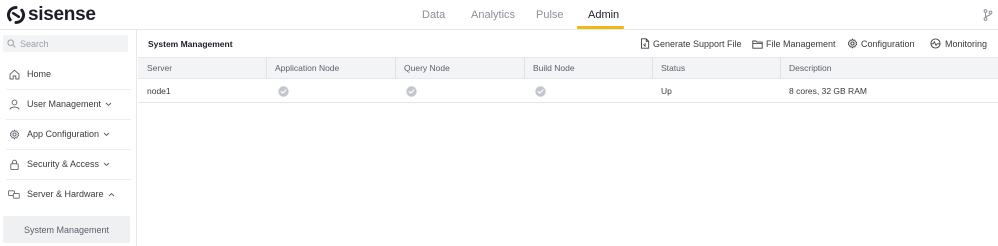 Image resolution: width=998 pixels, height=246 pixels. Describe the element at coordinates (39, 74) in the screenshot. I see `sidebar-item-label: Home` at that location.